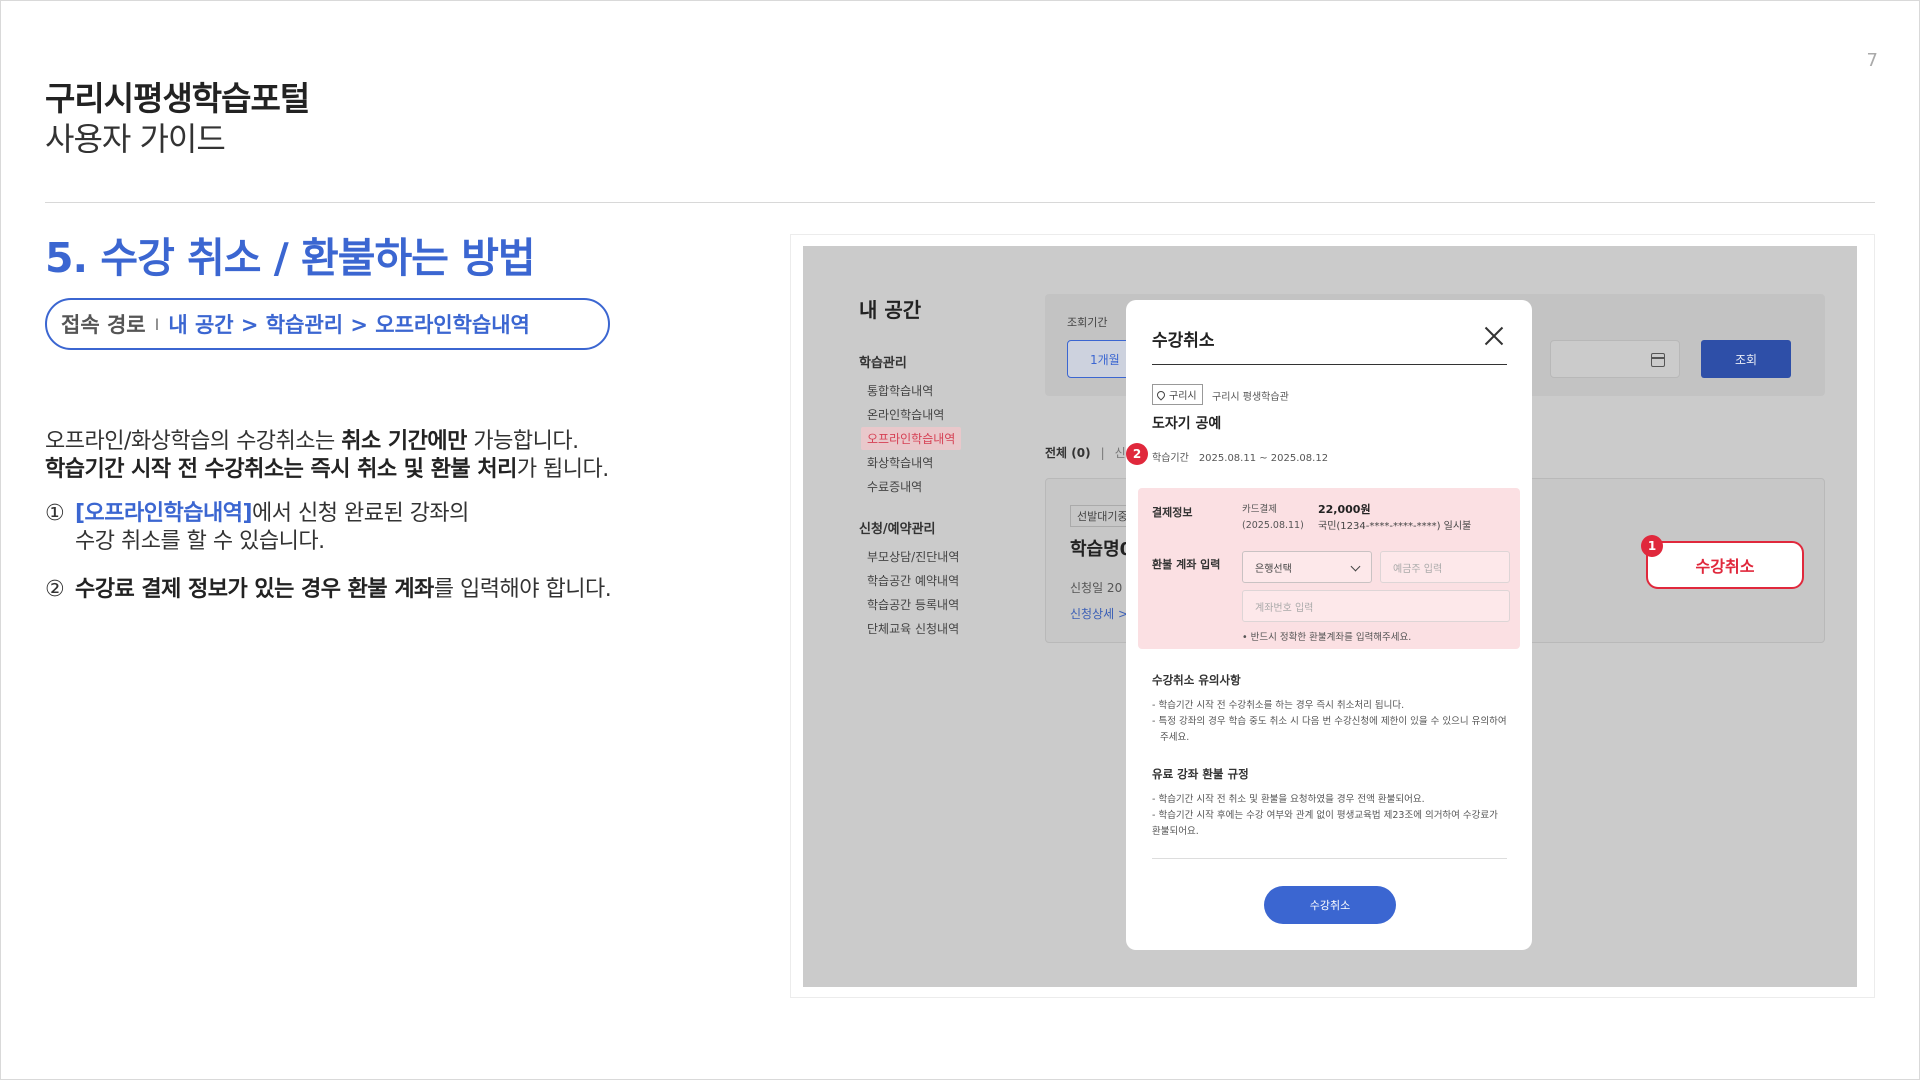 The width and height of the screenshot is (1920, 1080). What do you see at coordinates (200, 541) in the screenshot?
I see `text: 수강 취소를 할 수 있습니다.` at bounding box center [200, 541].